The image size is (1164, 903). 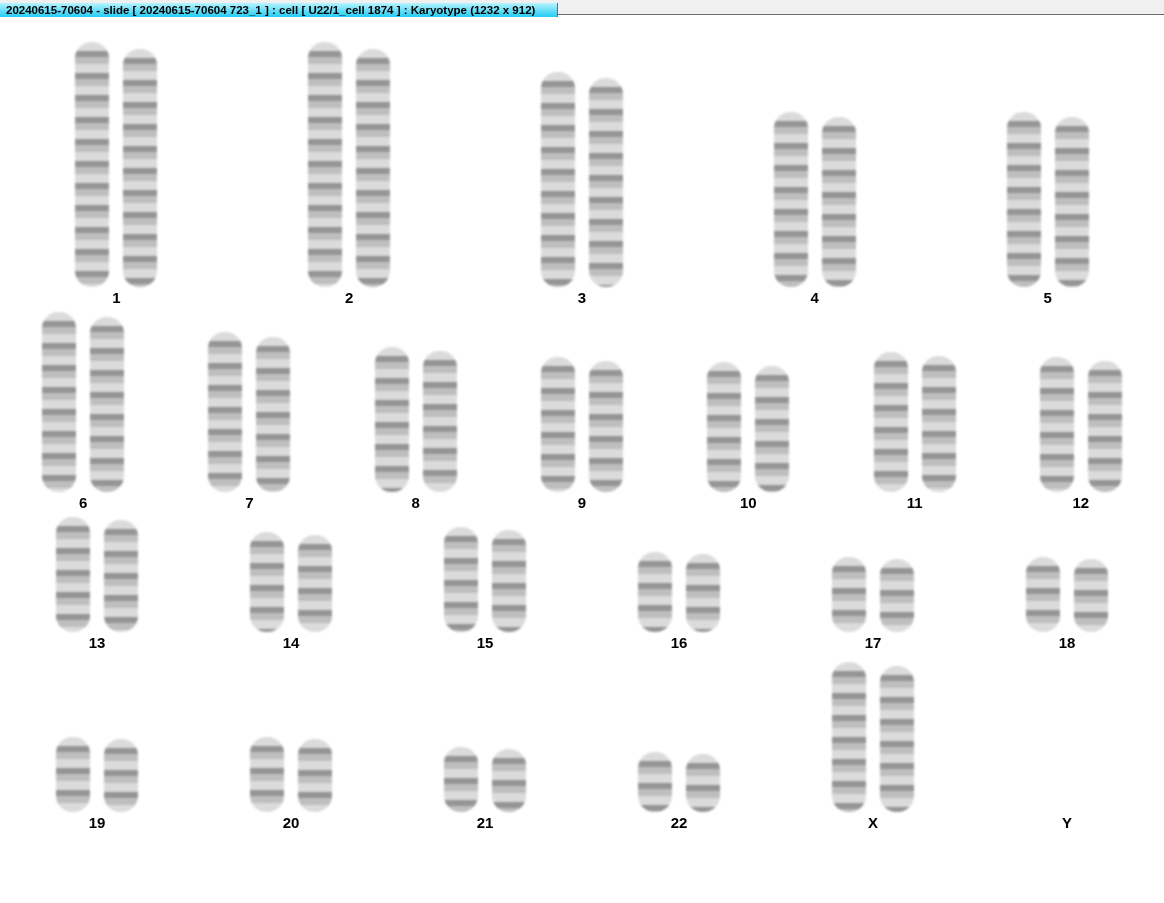 I want to click on chromosome-number: 2, so click(x=349, y=298).